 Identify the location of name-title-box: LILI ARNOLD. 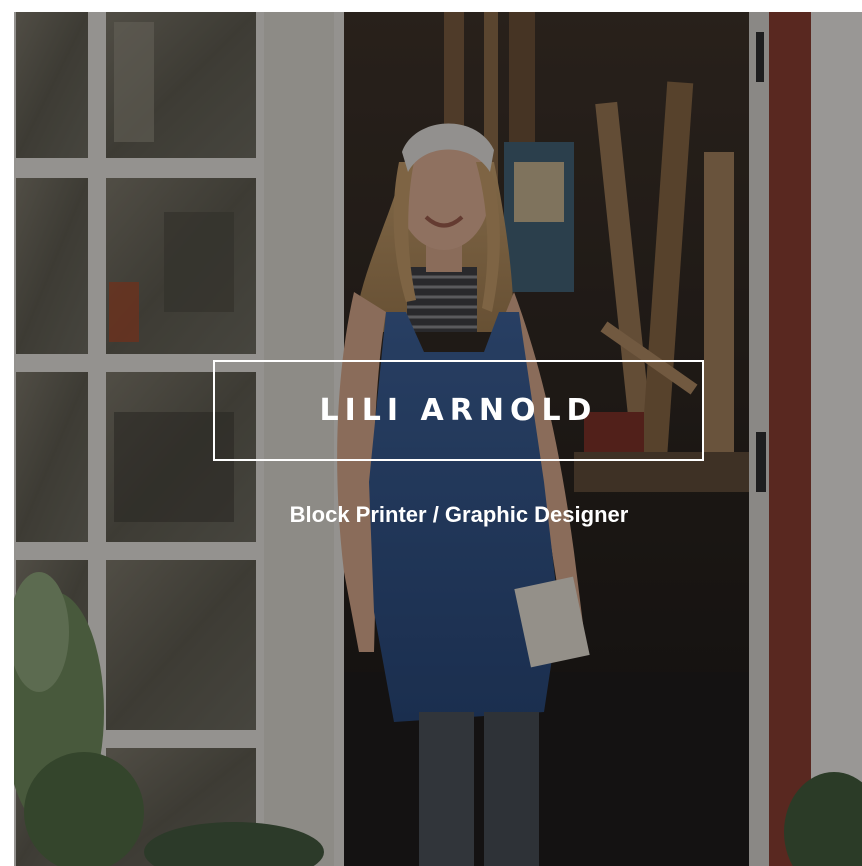
(458, 410).